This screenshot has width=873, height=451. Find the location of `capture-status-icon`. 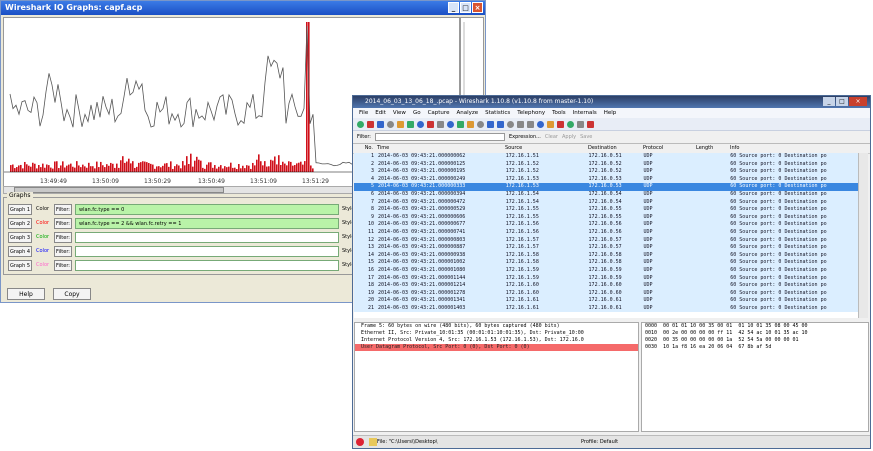

capture-status-icon is located at coordinates (360, 442).